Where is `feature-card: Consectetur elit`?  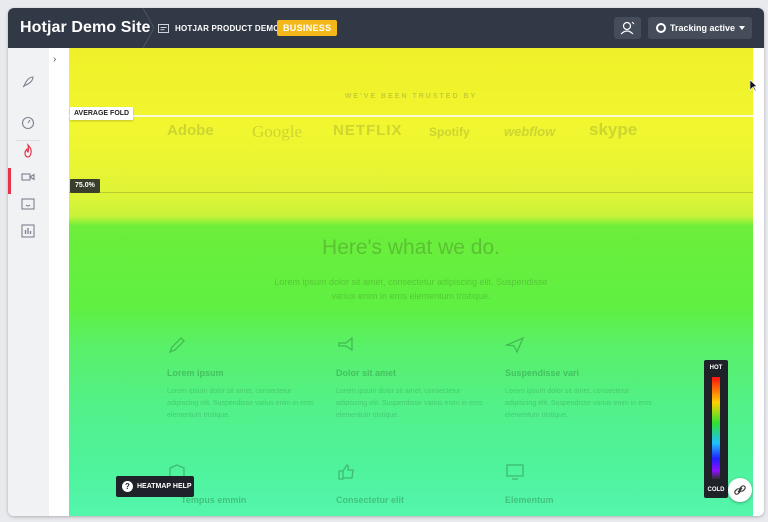 feature-card: Consectetur elit is located at coordinates (411, 487).